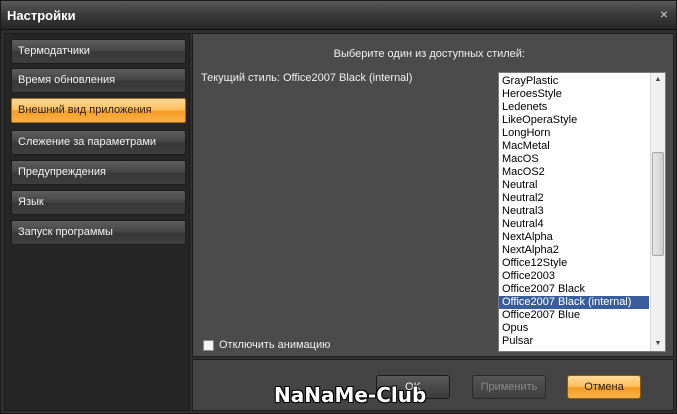 The image size is (677, 414). What do you see at coordinates (574, 263) in the screenshot?
I see `style-list-item: Office12Style` at bounding box center [574, 263].